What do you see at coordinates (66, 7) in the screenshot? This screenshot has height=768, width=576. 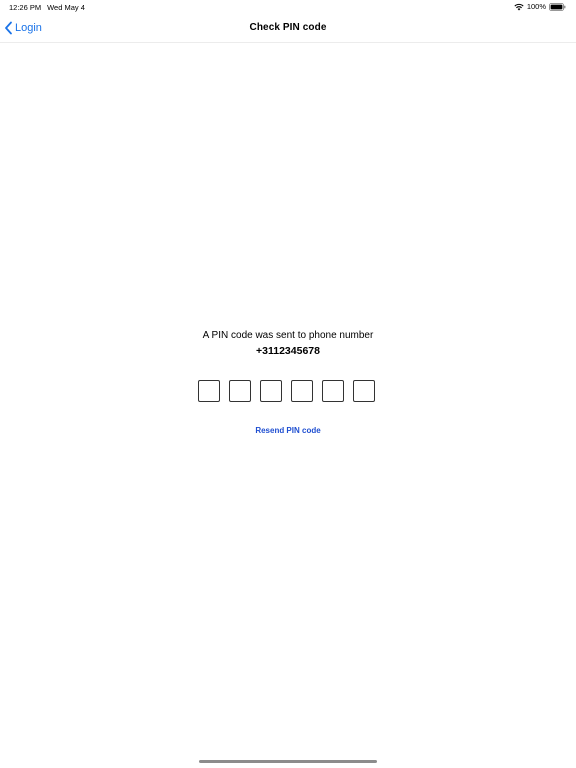 I see `status-date: Wed May 4` at bounding box center [66, 7].